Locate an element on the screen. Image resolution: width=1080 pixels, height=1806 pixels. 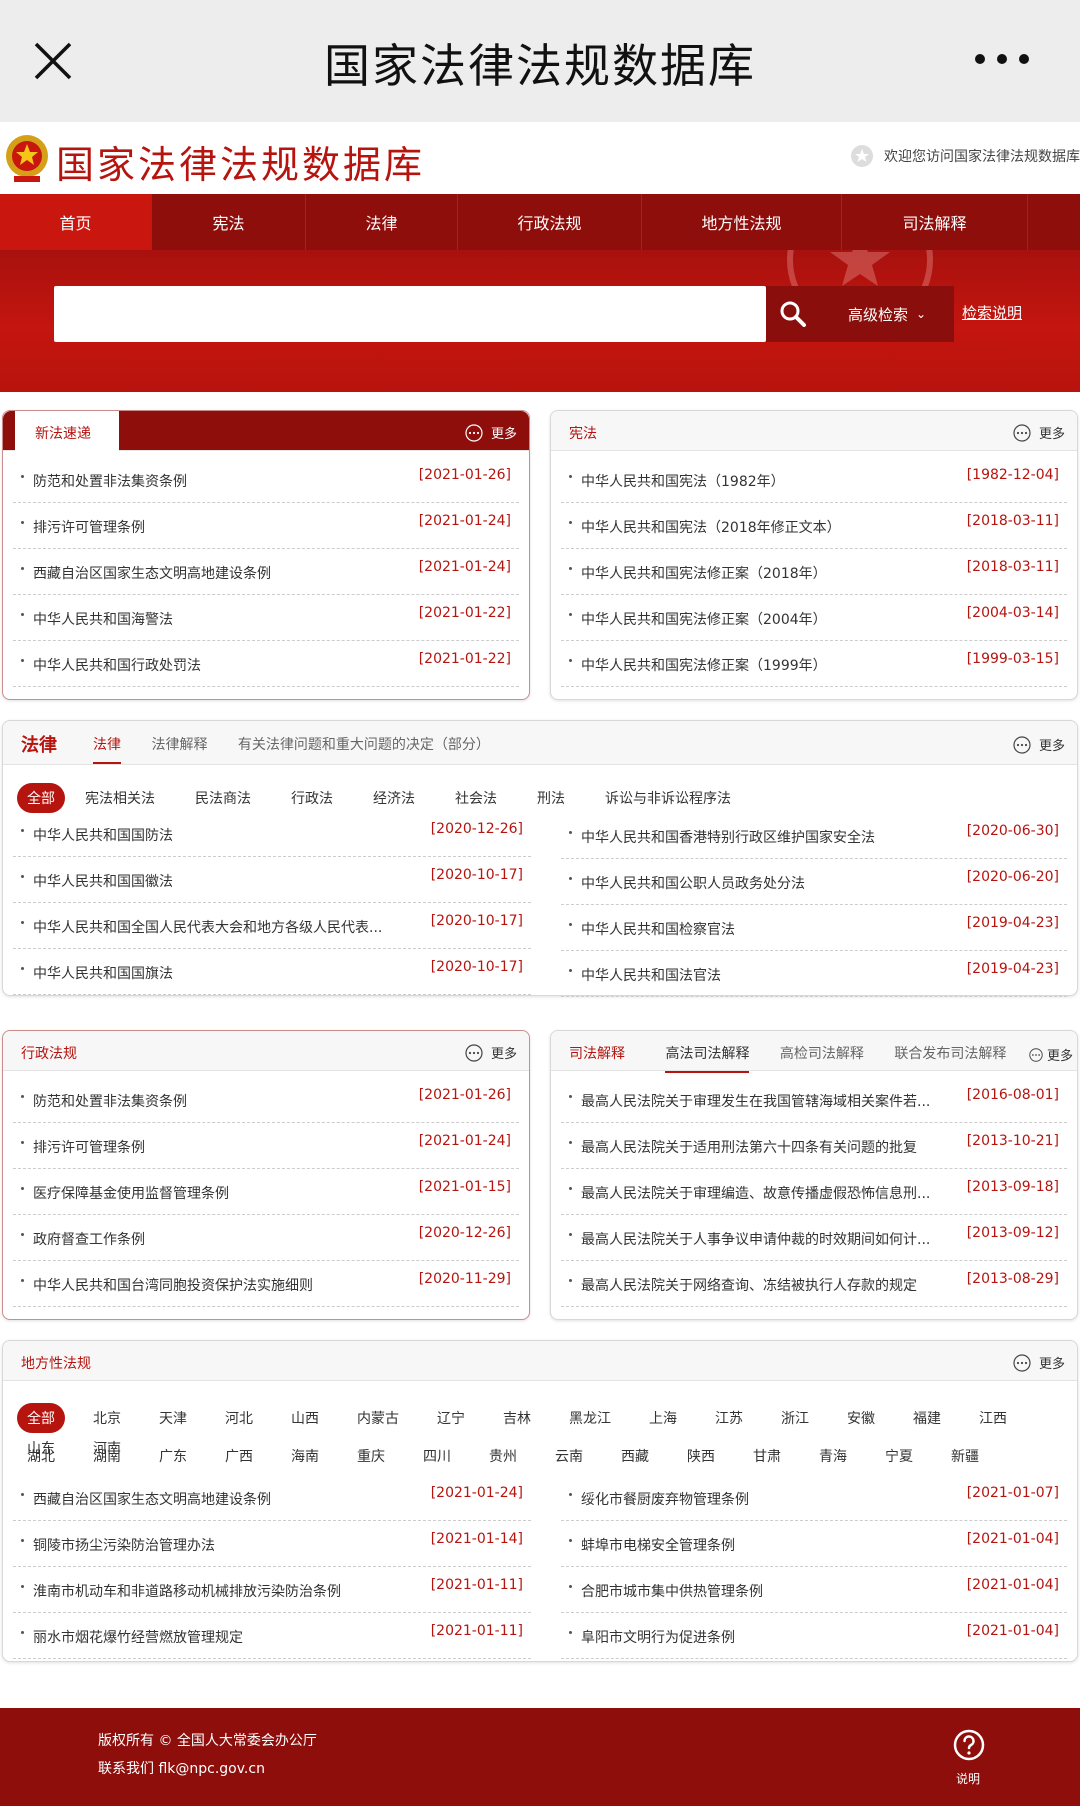
list-item: 绥化市餐厨废弃物管理条例 [2021-01-07] is located at coordinates (814, 1498).